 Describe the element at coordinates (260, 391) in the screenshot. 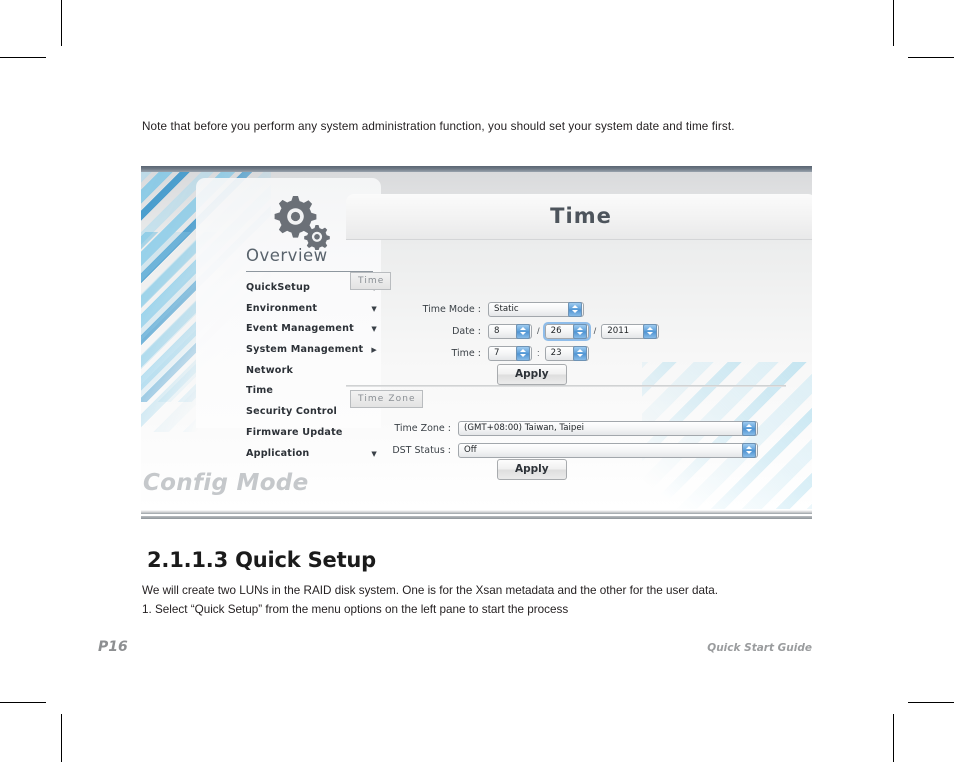

I see `sidebar-item-label: Time` at that location.